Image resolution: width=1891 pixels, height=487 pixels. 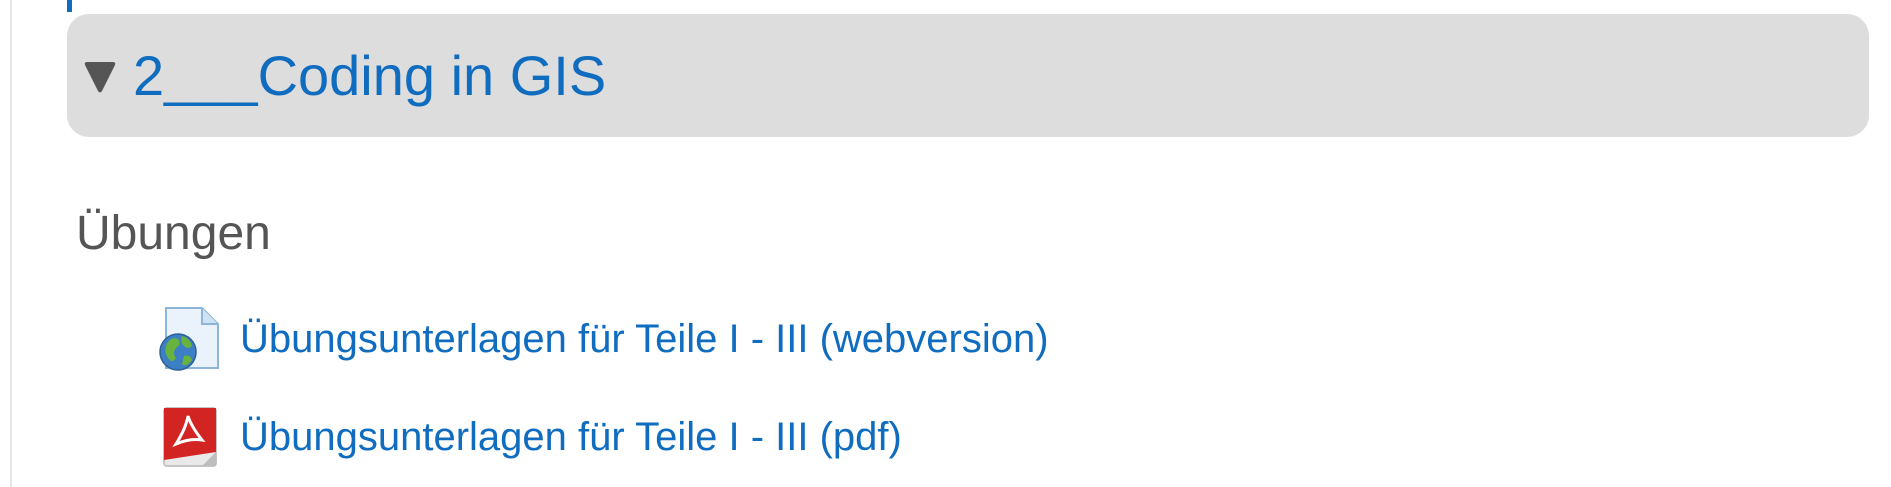 What do you see at coordinates (173, 233) in the screenshot?
I see `subsection-heading: Übungen` at bounding box center [173, 233].